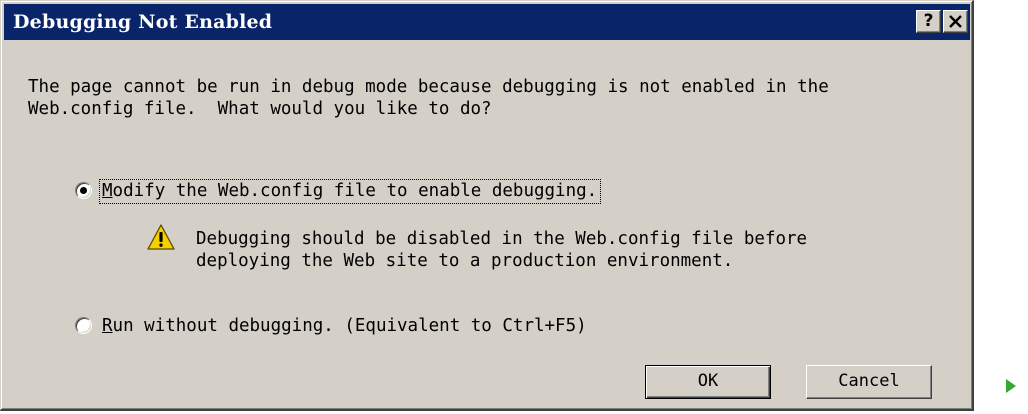 This screenshot has height=414, width=1028. I want to click on title-bar: Debugging Not Enabled ?, so click(487, 22).